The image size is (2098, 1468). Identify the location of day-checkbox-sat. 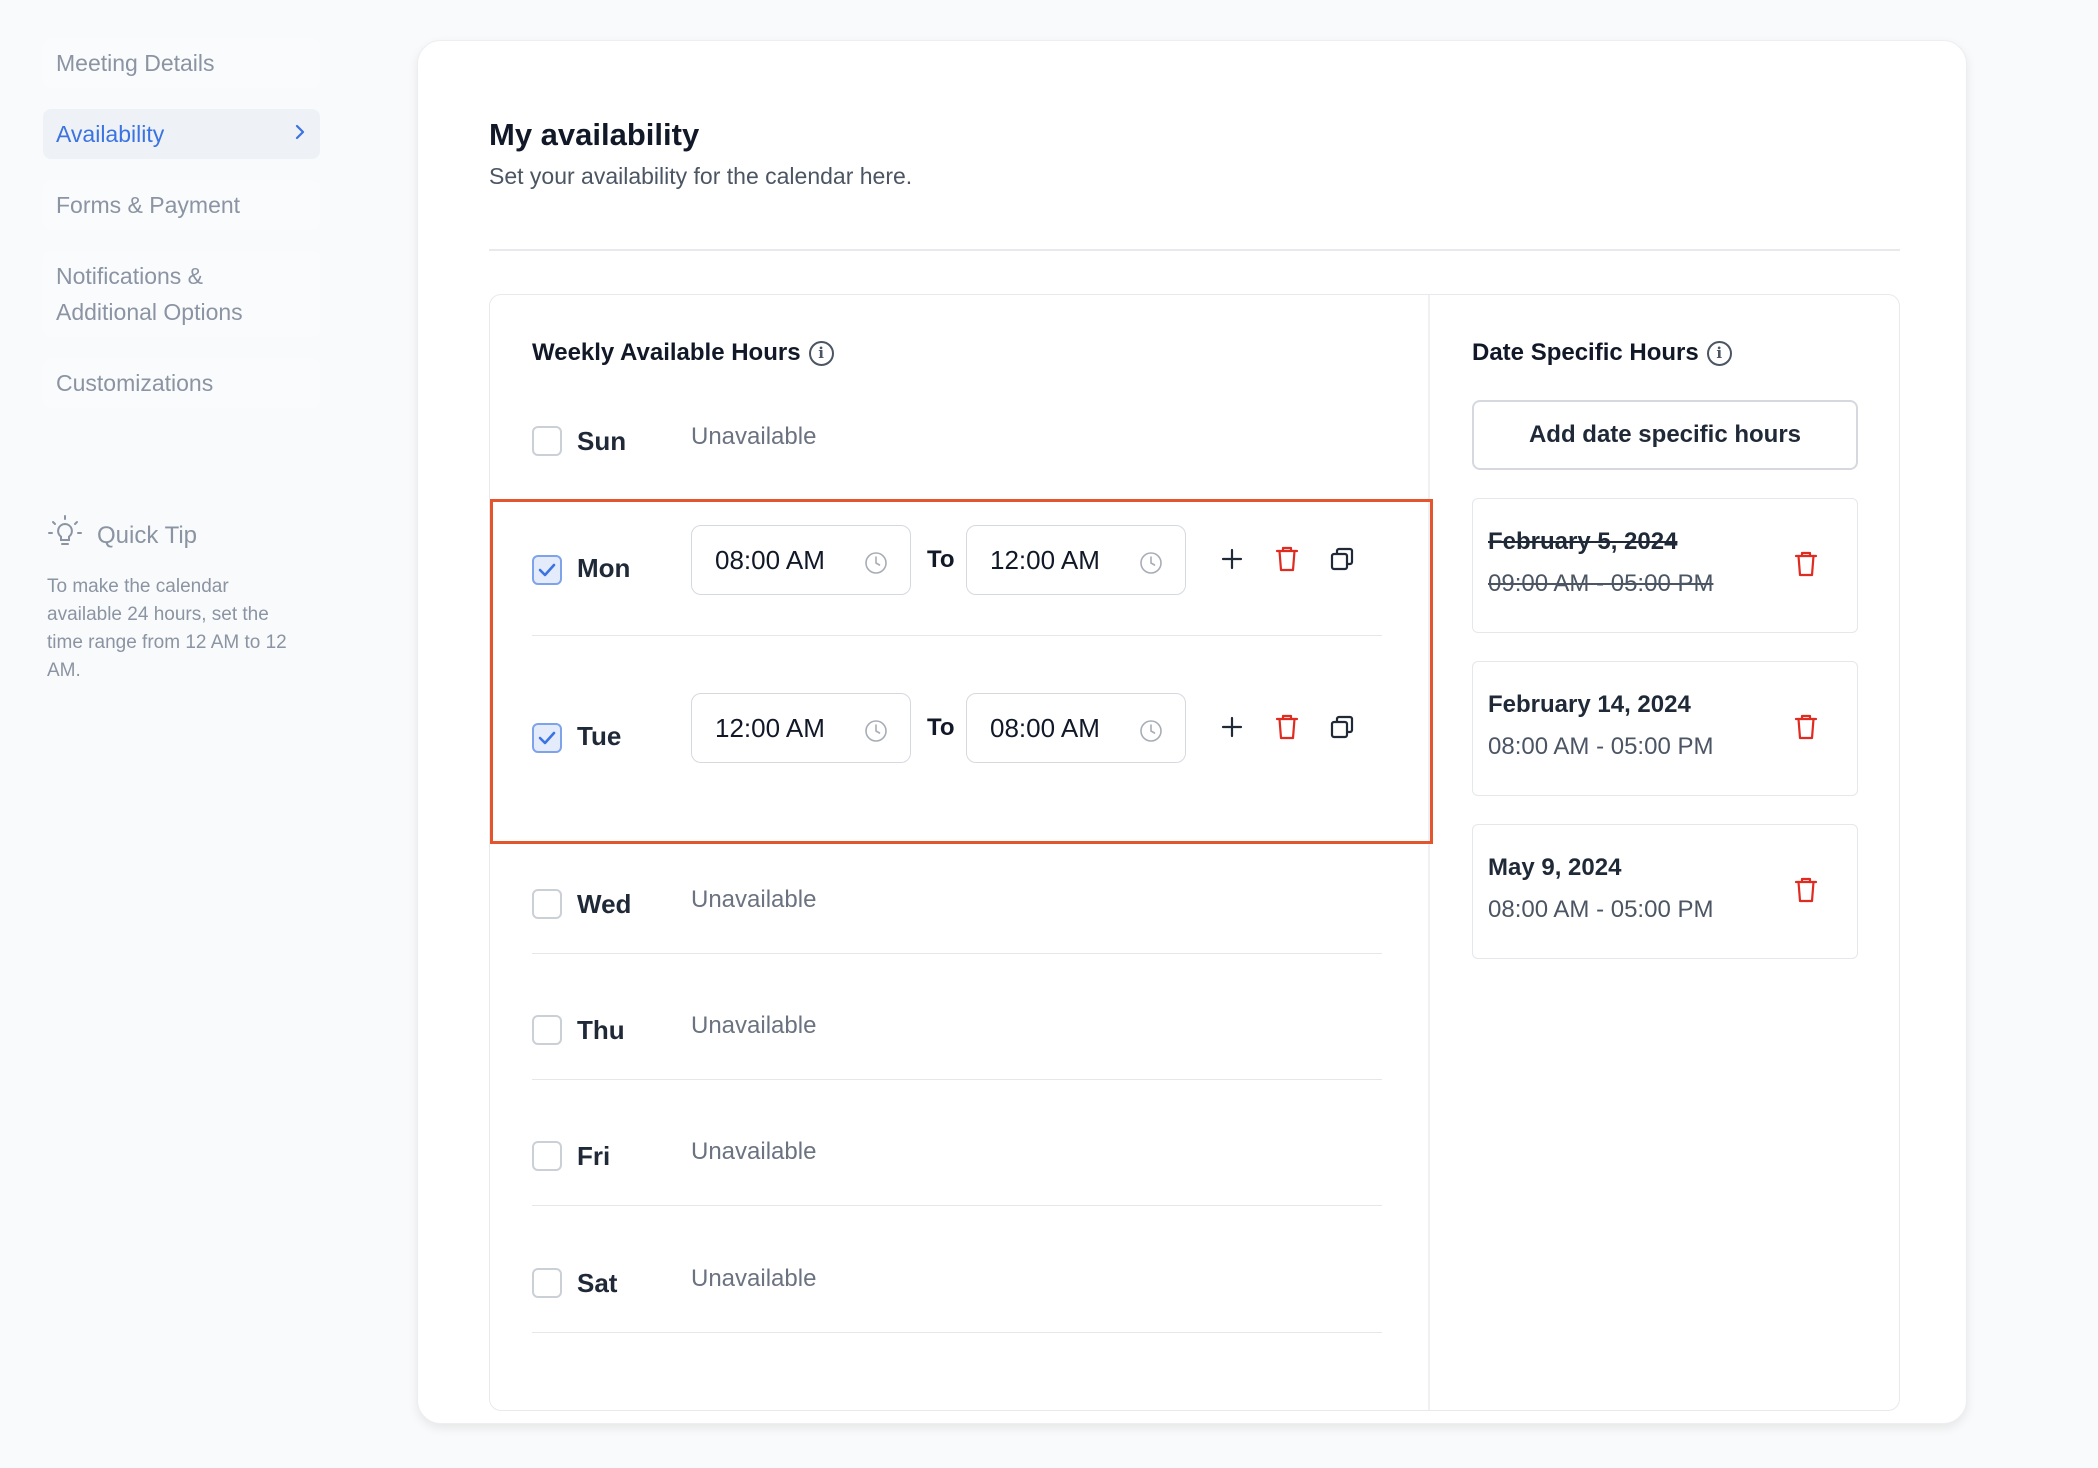
(547, 1283).